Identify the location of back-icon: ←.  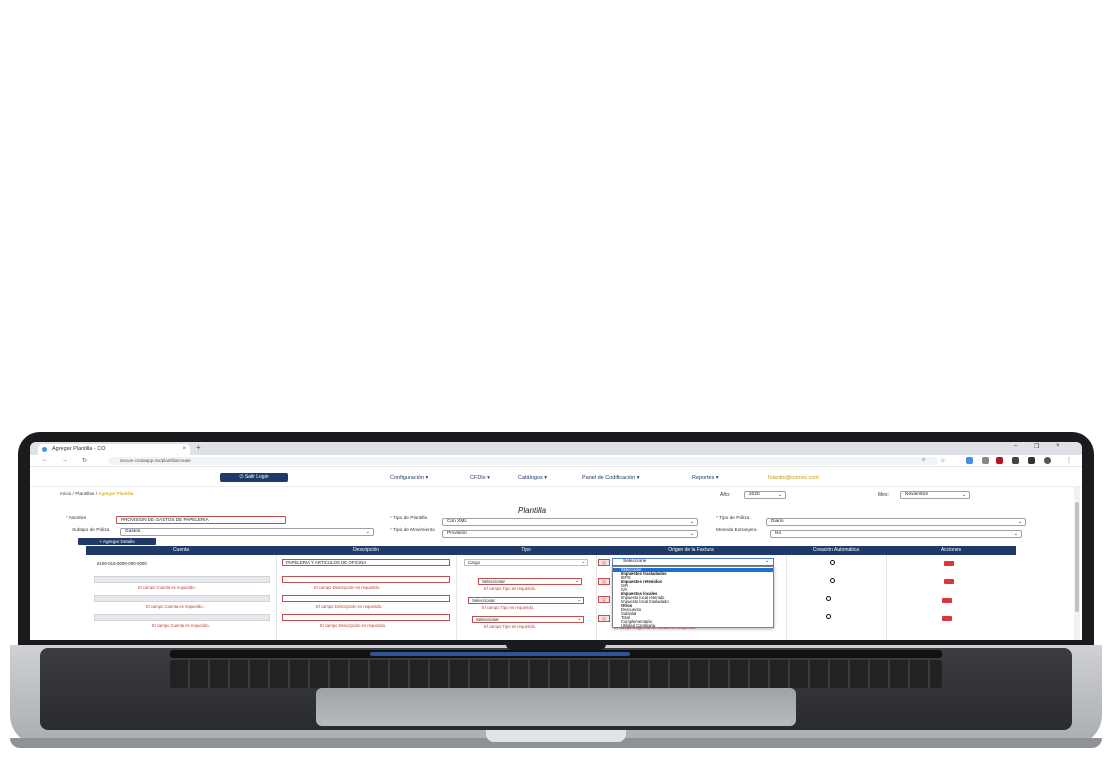
(45, 460).